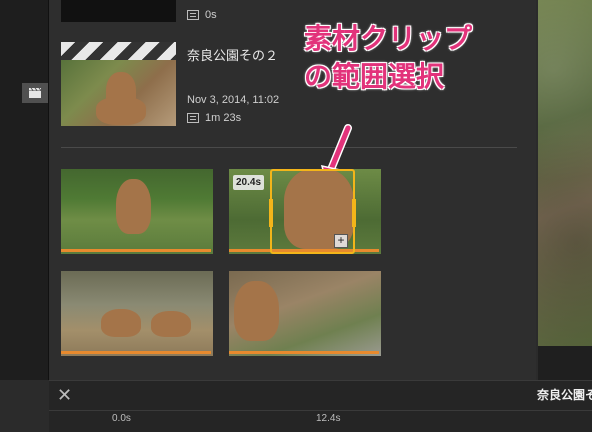 The width and height of the screenshot is (592, 432). What do you see at coordinates (374, 76) in the screenshot?
I see `annotation-line-2: の範囲選択` at bounding box center [374, 76].